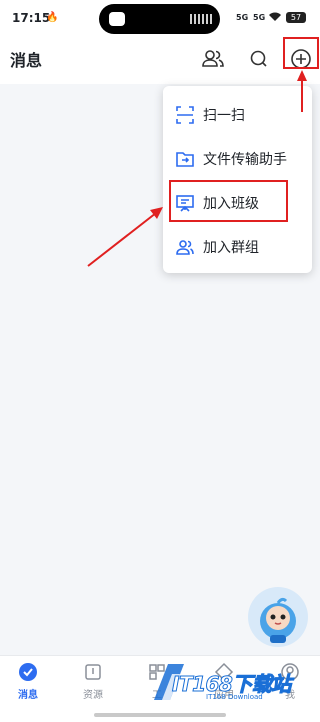 The image size is (320, 722). What do you see at coordinates (125, 237) in the screenshot?
I see `arrow-to-join-class` at bounding box center [125, 237].